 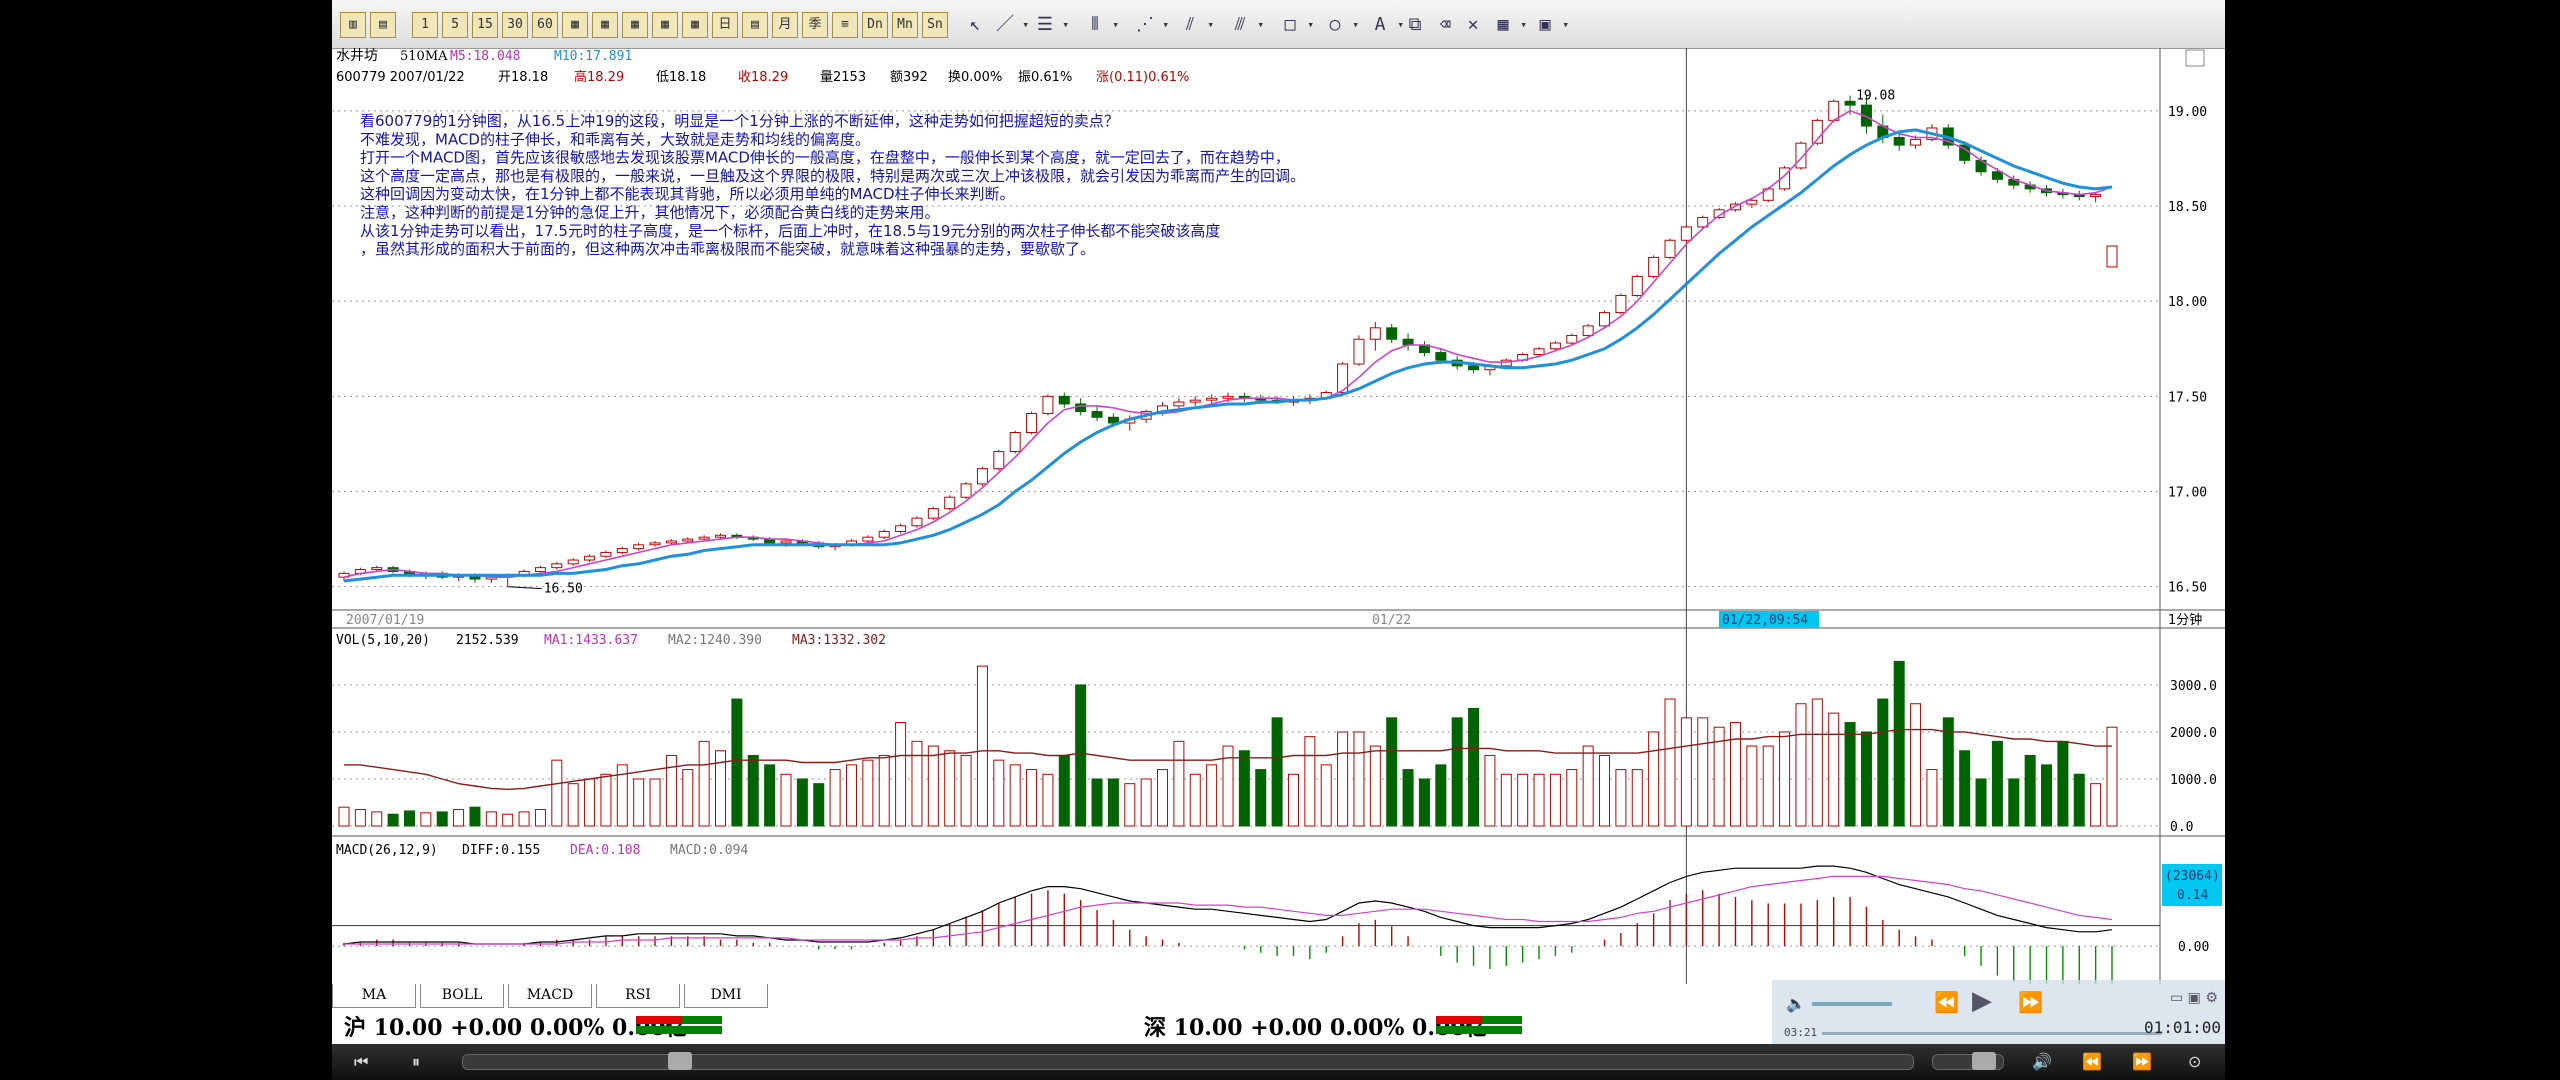 What do you see at coordinates (695, 25) in the screenshot?
I see `toolbar-period-year-icon: ▦` at bounding box center [695, 25].